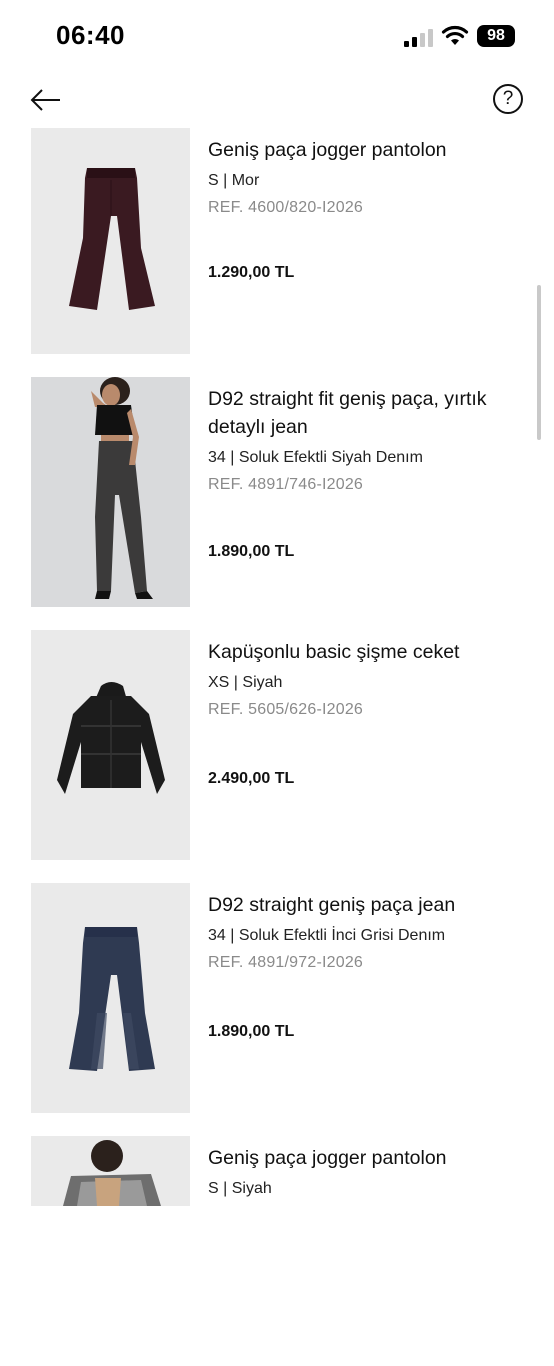 Image resolution: width=554 pixels, height=1366 pixels. I want to click on product-ref: REF. 4891/972-I2026, so click(286, 962).